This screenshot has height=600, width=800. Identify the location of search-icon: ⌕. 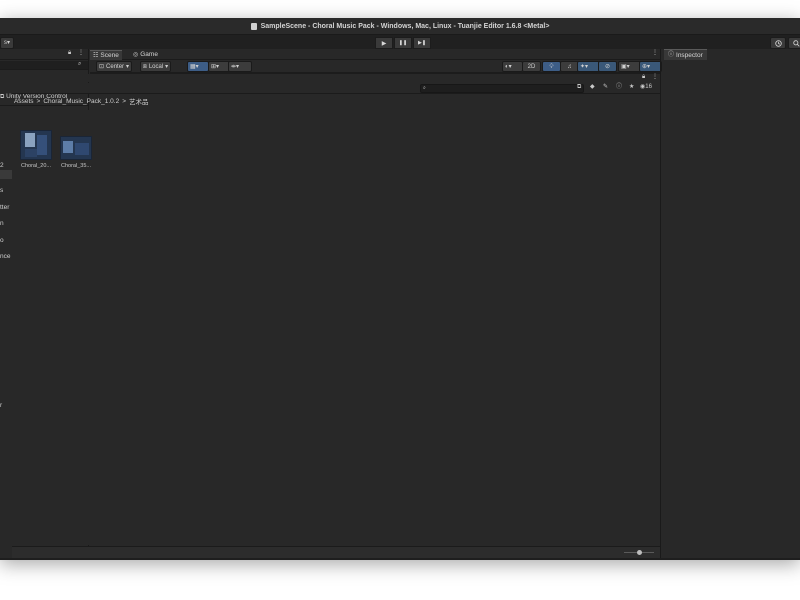
(80, 64).